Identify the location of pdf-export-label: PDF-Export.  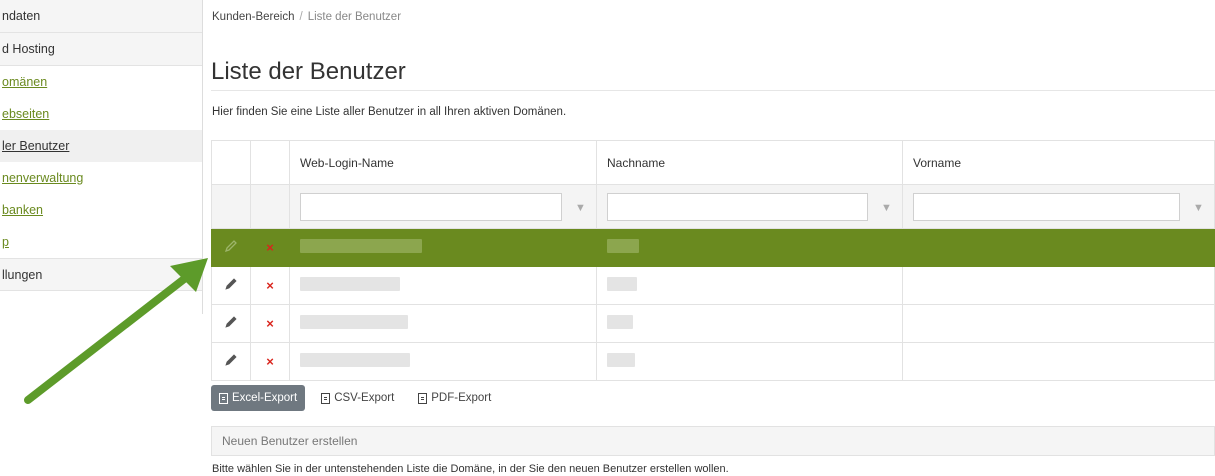
(461, 398).